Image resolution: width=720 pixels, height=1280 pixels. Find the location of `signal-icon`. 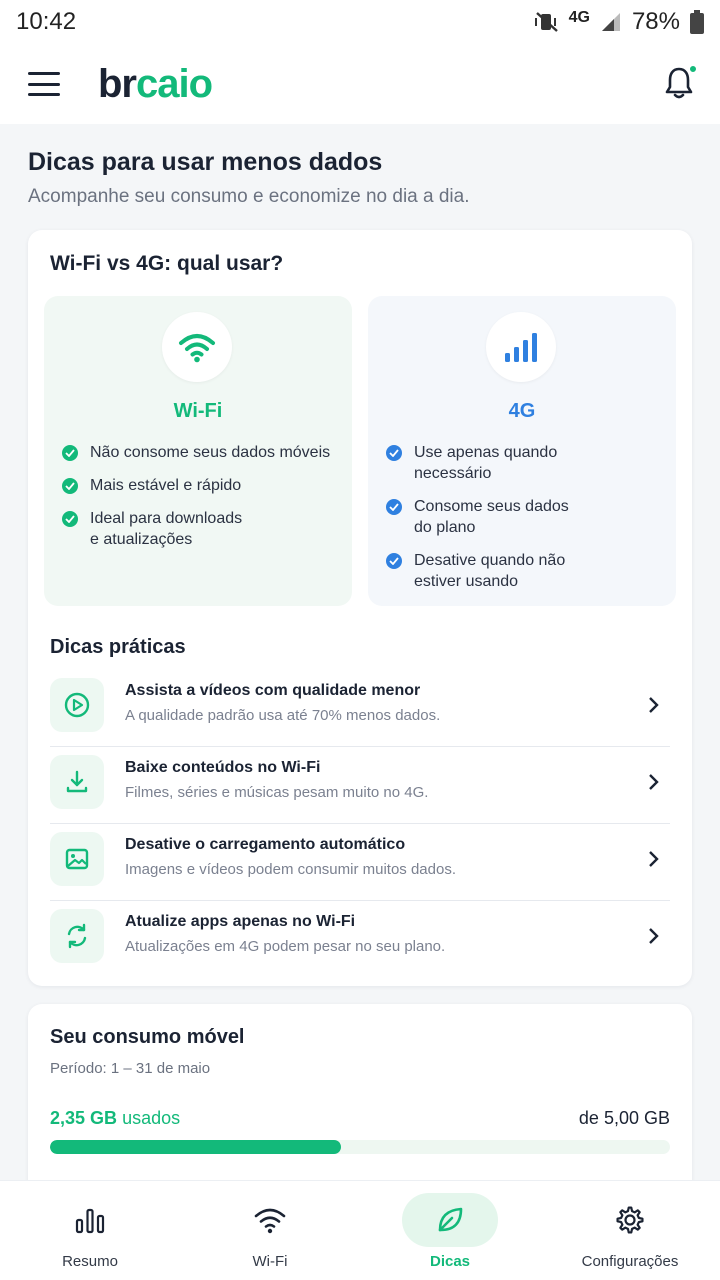

signal-icon is located at coordinates (610, 22).